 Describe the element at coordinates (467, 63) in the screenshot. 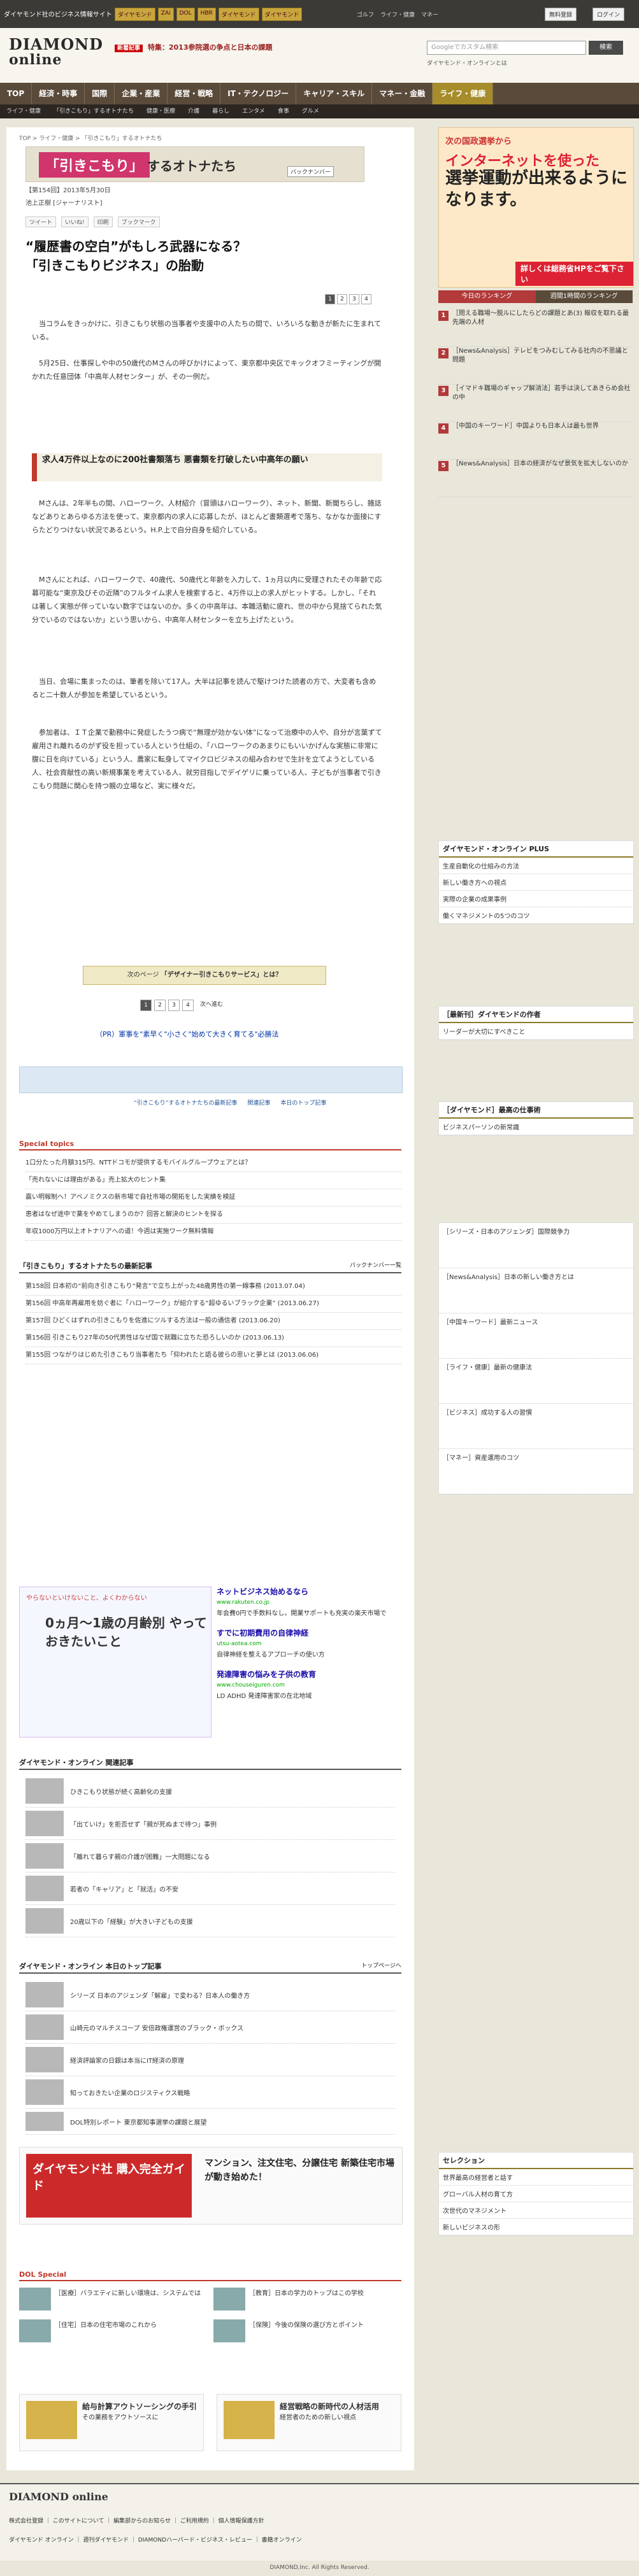

I see `about-link: ダイヤモンド・オンラインとは` at that location.